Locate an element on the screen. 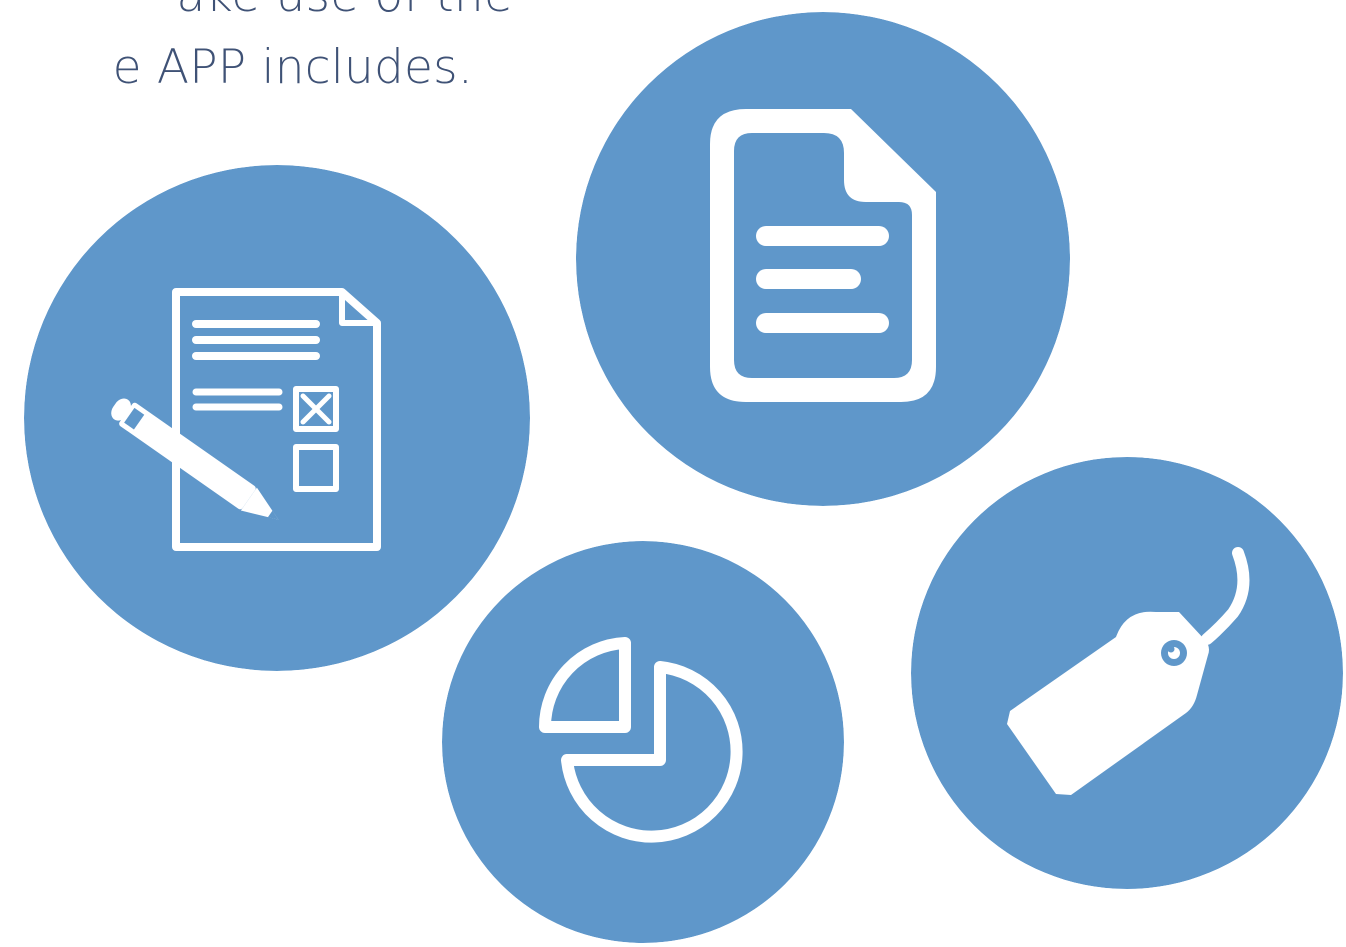  feature-circle-pie-chart is located at coordinates (643, 742).